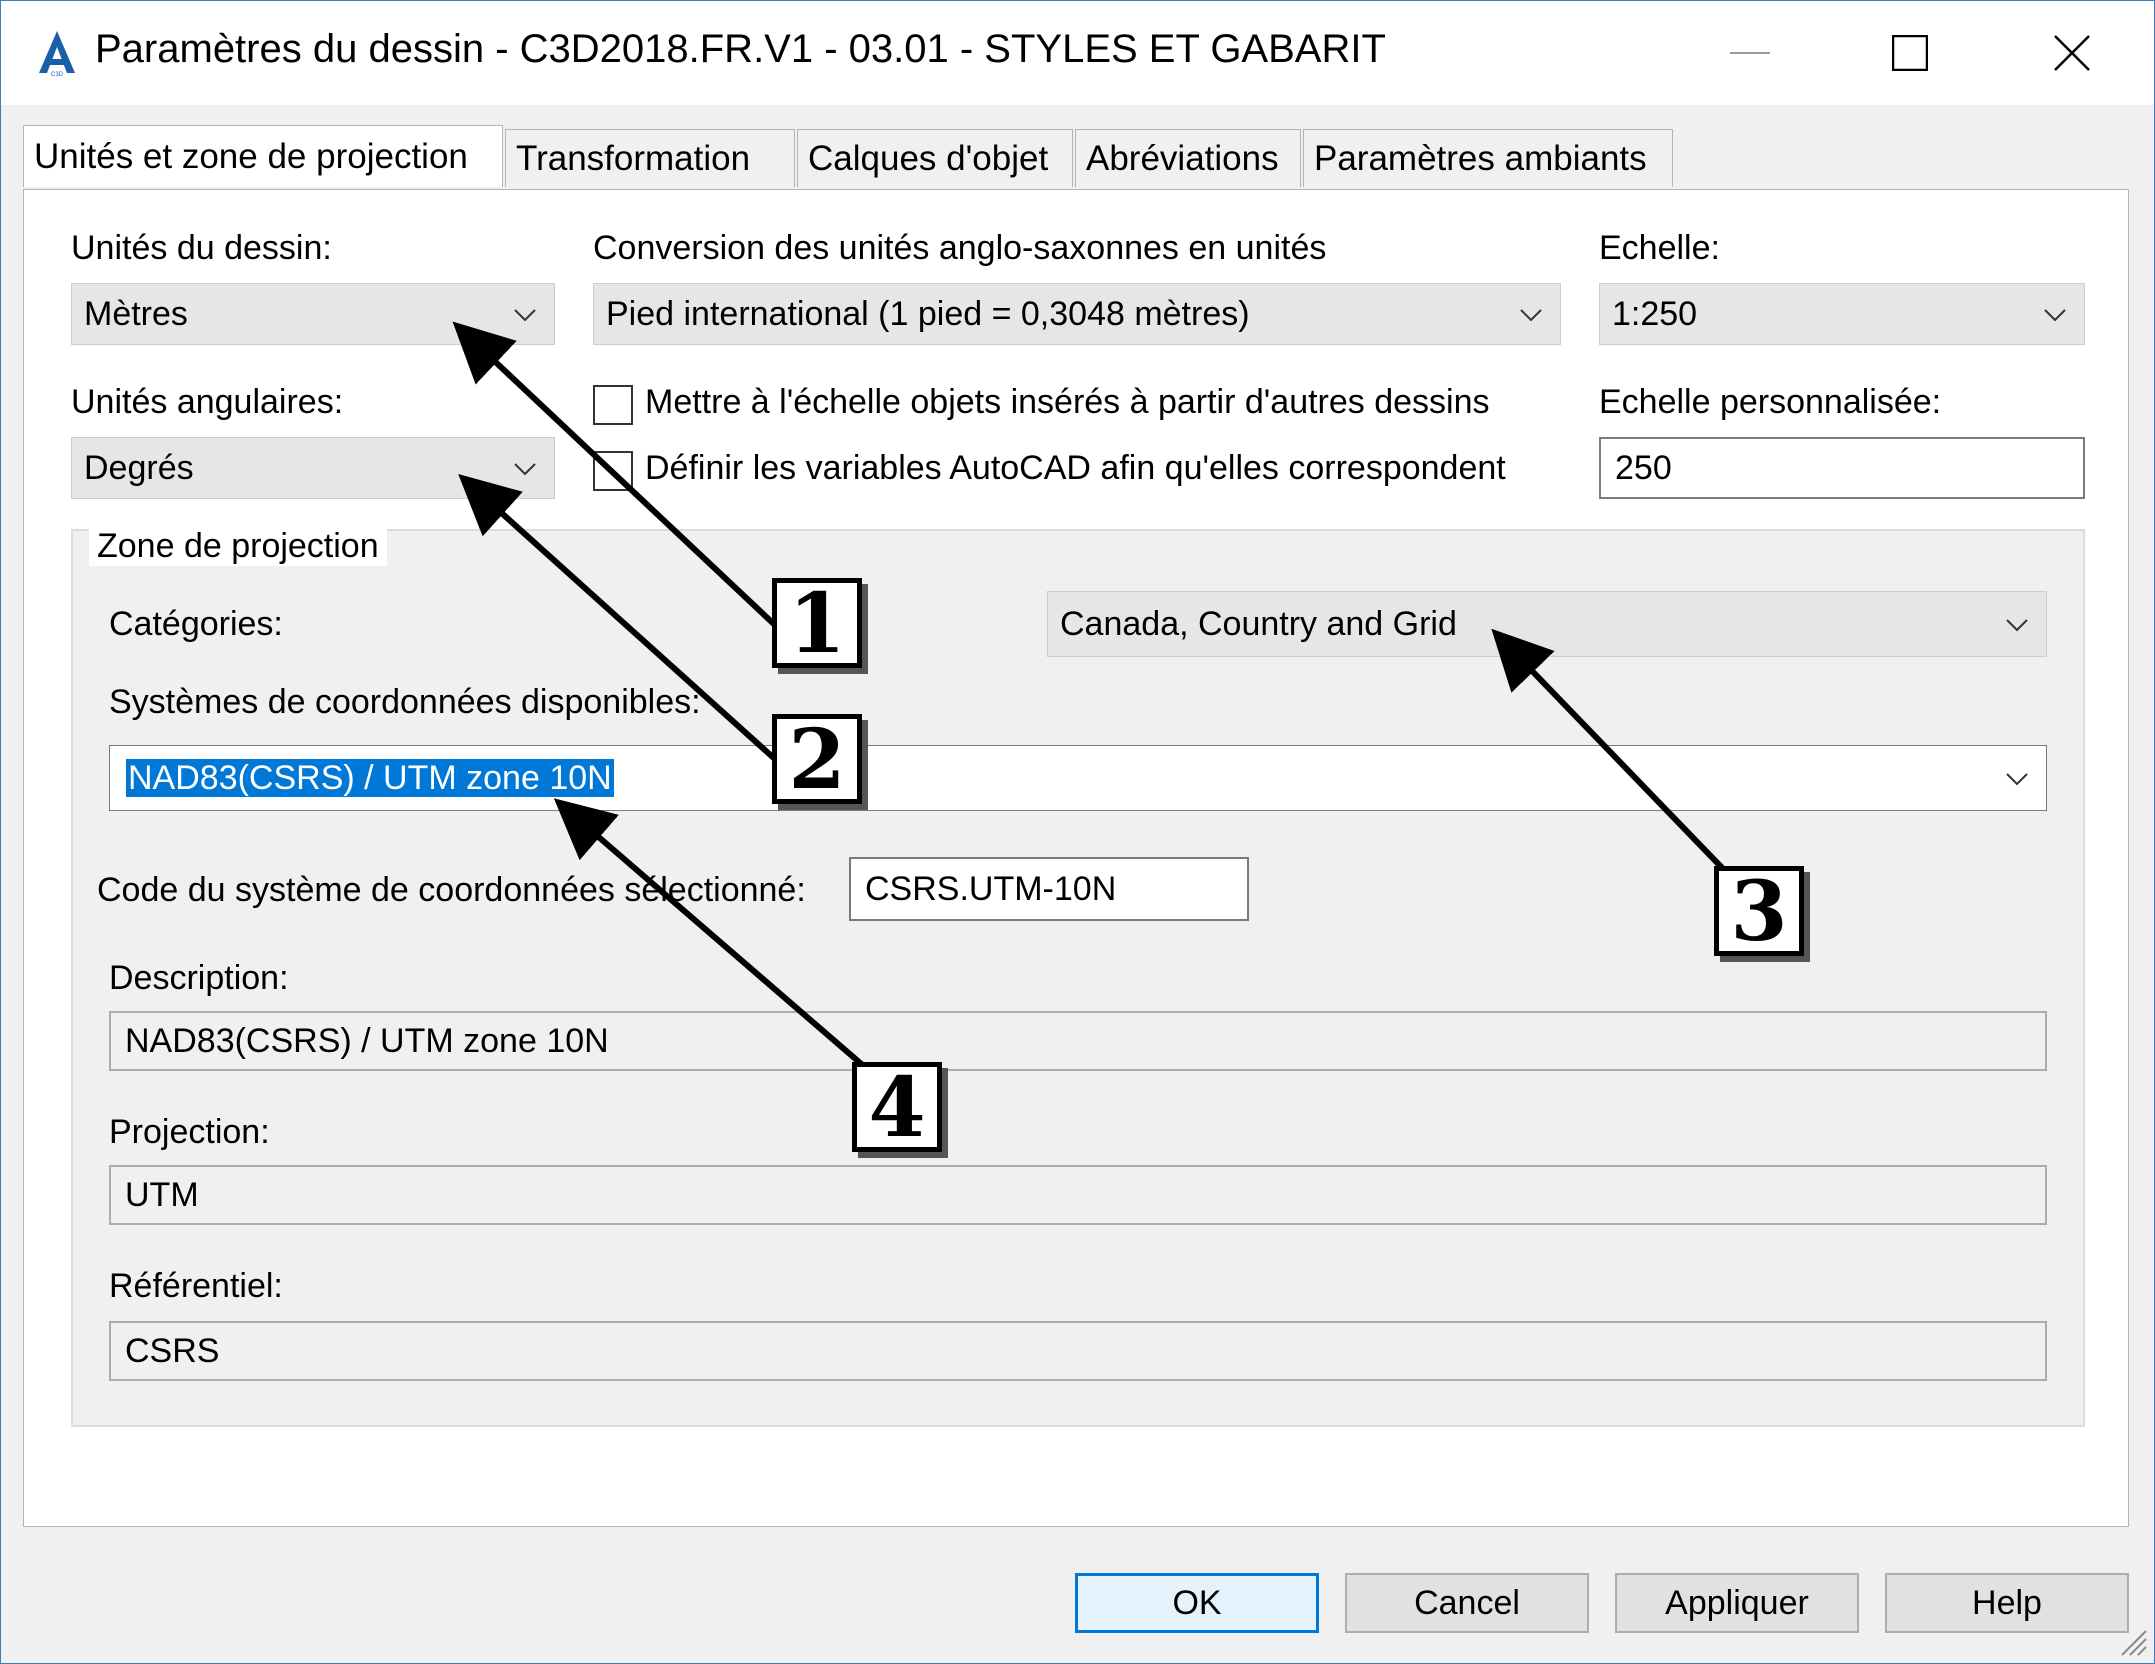  What do you see at coordinates (897, 1107) in the screenshot?
I see `callout-4: 4` at bounding box center [897, 1107].